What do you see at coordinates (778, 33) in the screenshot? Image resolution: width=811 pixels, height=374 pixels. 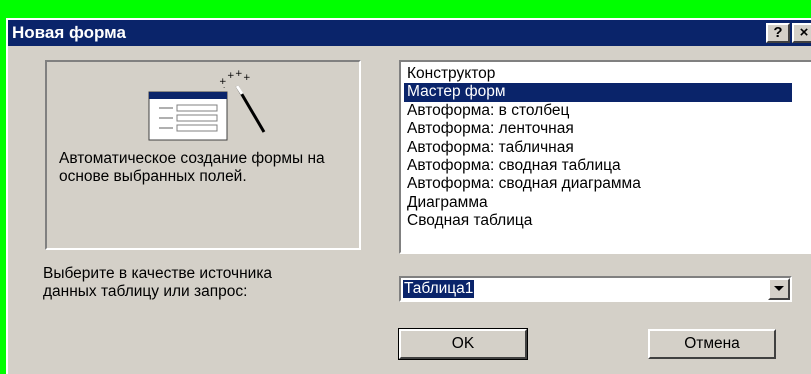 I see `help-button: ?` at bounding box center [778, 33].